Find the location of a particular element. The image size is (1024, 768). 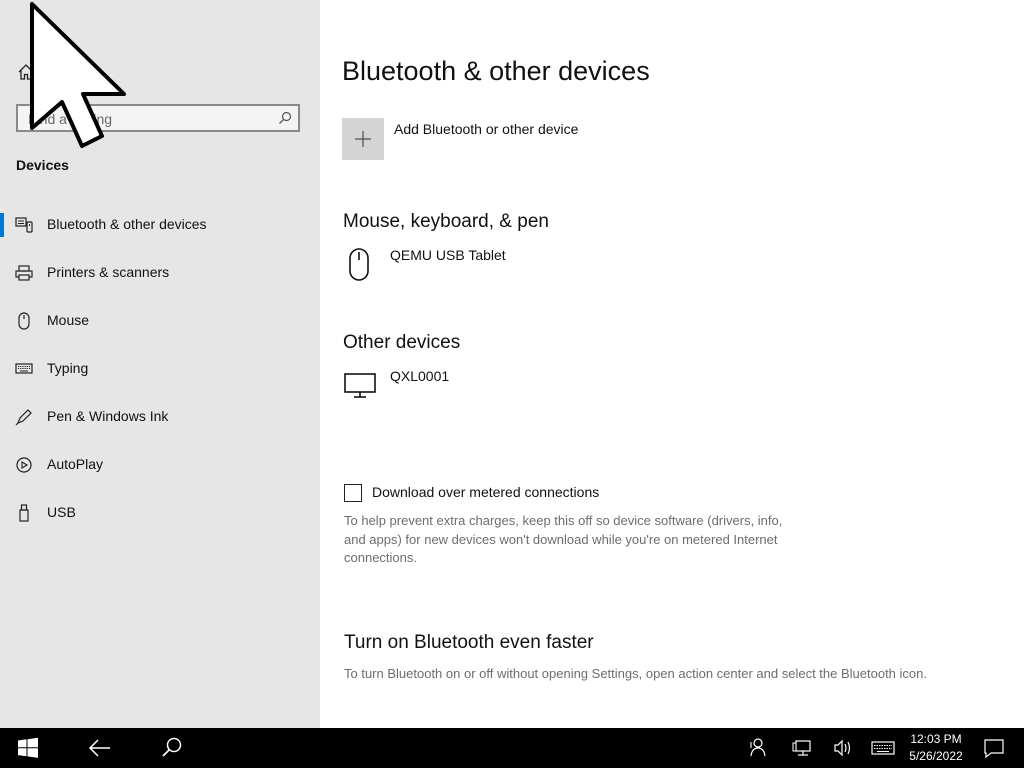

home-button is located at coordinates (26, 72).